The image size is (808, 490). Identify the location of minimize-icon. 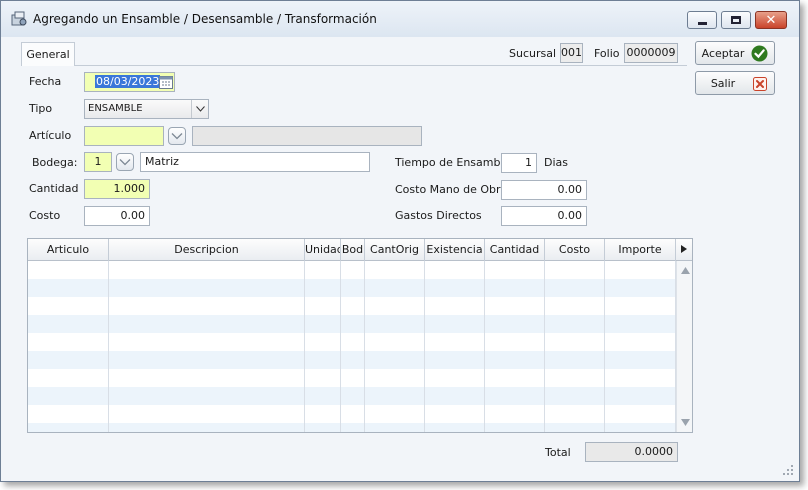
(702, 23).